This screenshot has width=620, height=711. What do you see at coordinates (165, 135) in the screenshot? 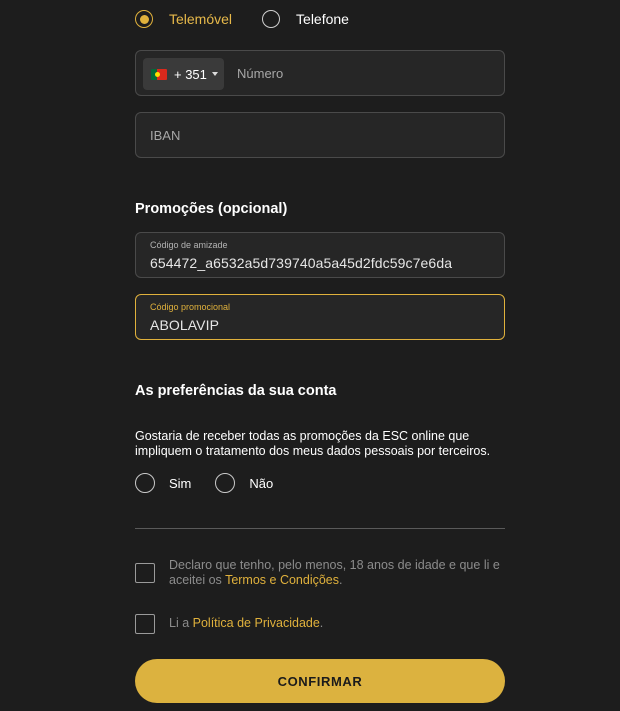
I see `iban-placeholder: IBAN` at bounding box center [165, 135].